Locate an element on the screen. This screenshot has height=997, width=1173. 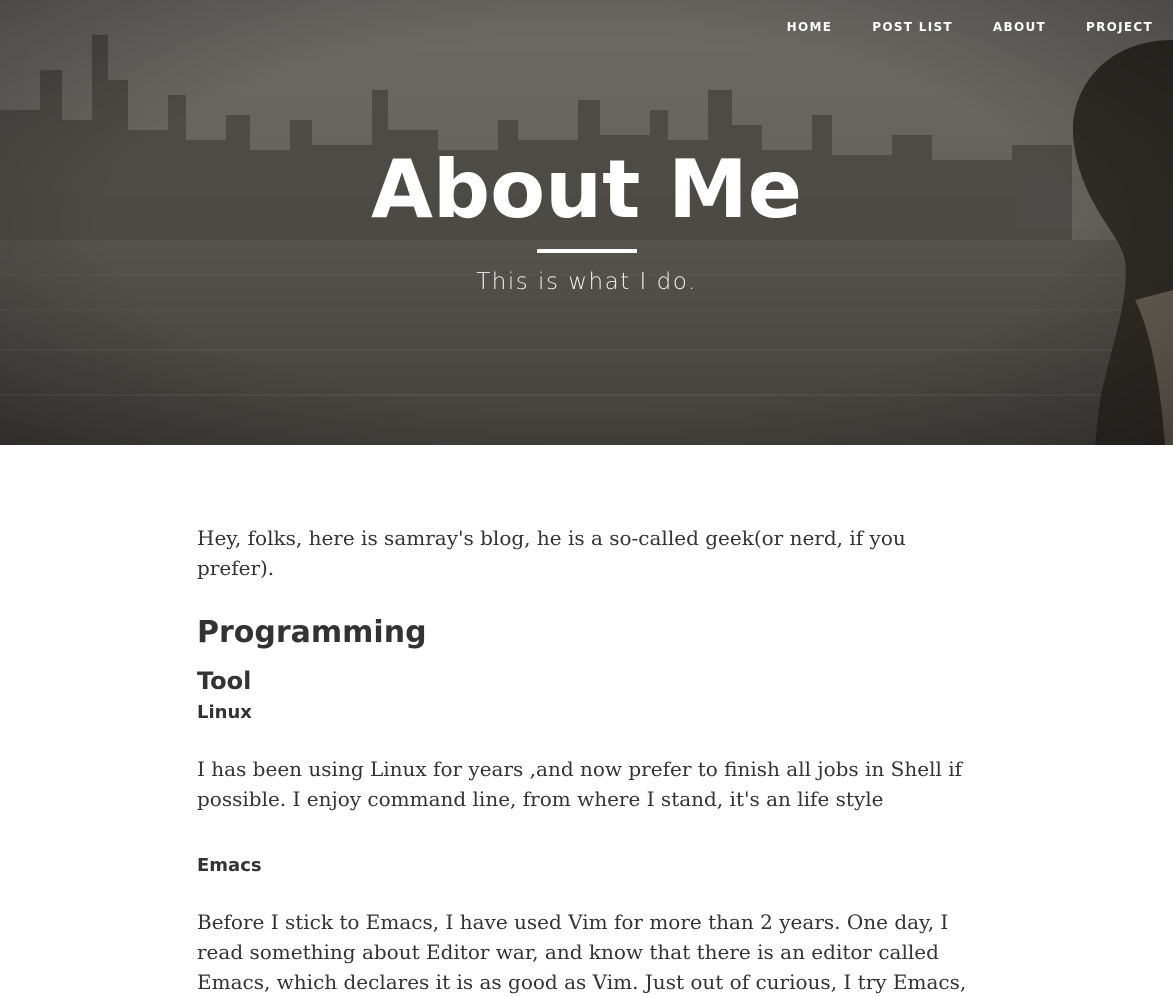
linux-heading: Linux is located at coordinates (224, 712).